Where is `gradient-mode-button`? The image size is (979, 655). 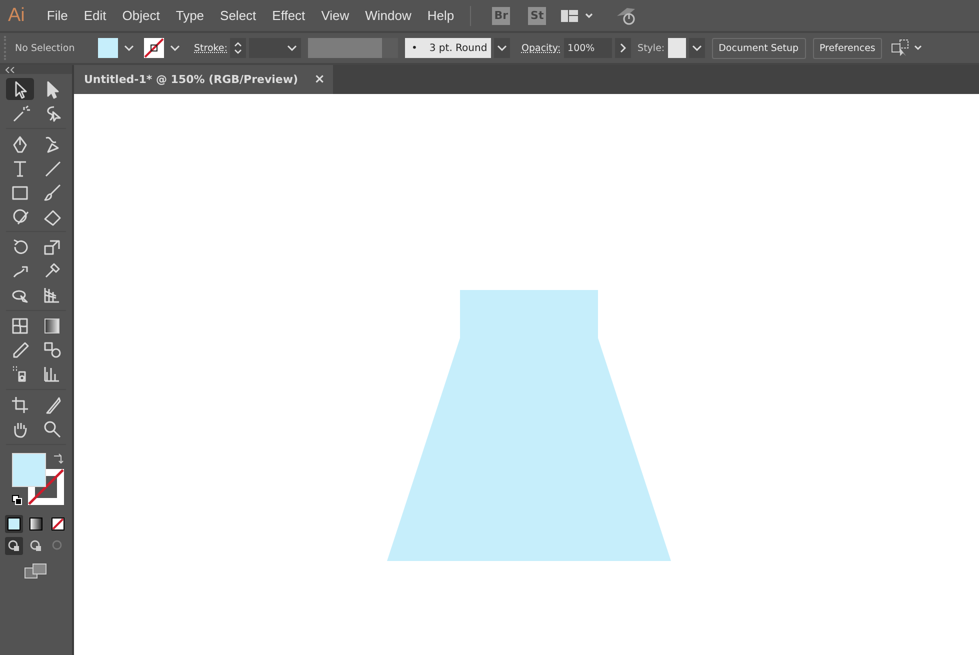 gradient-mode-button is located at coordinates (36, 524).